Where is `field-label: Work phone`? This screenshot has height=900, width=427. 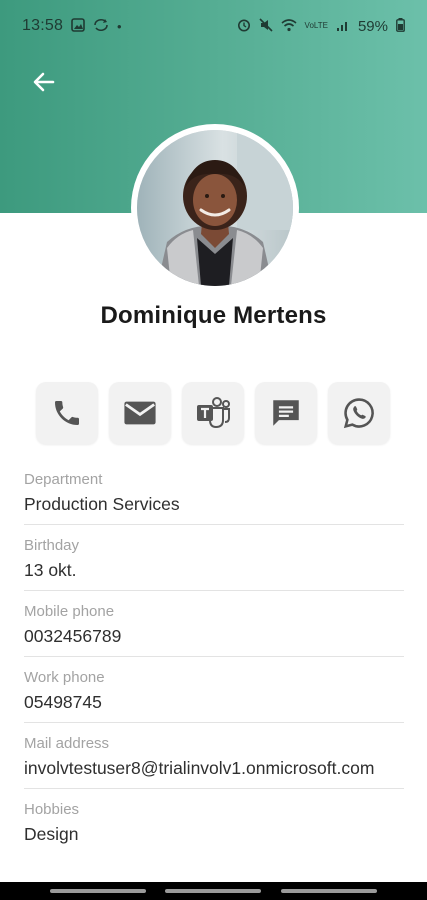 field-label: Work phone is located at coordinates (64, 677).